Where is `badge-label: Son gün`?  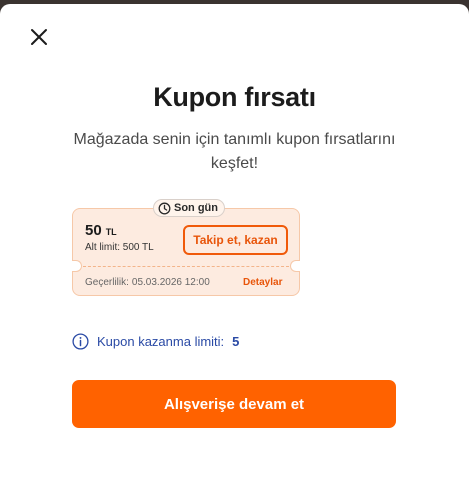 badge-label: Son gün is located at coordinates (196, 208).